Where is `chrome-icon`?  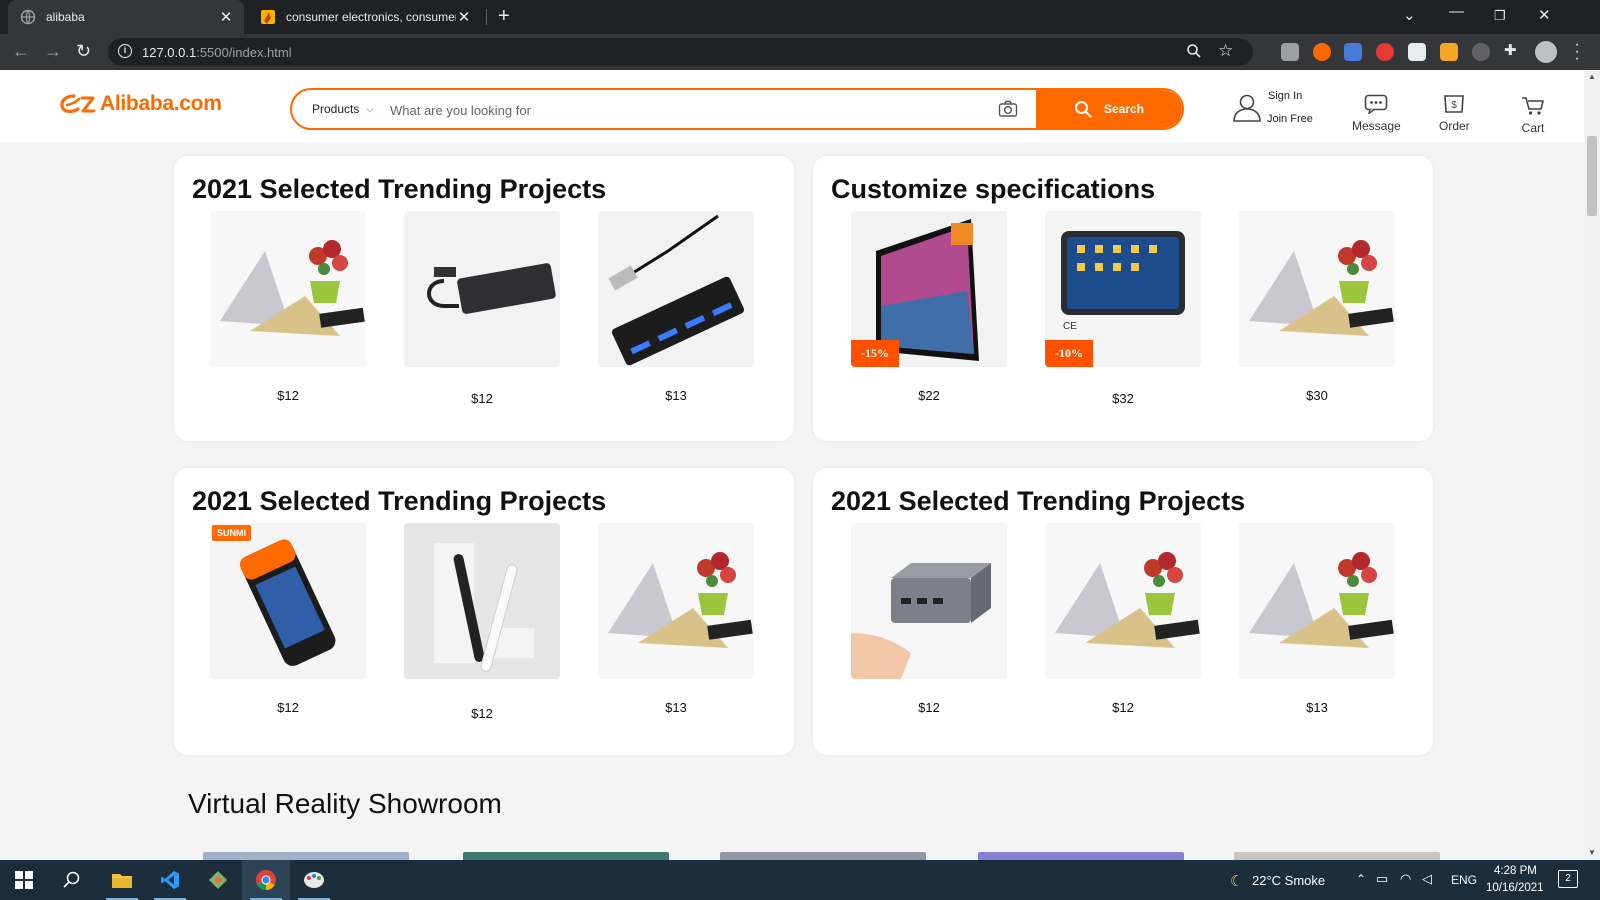 chrome-icon is located at coordinates (266, 880).